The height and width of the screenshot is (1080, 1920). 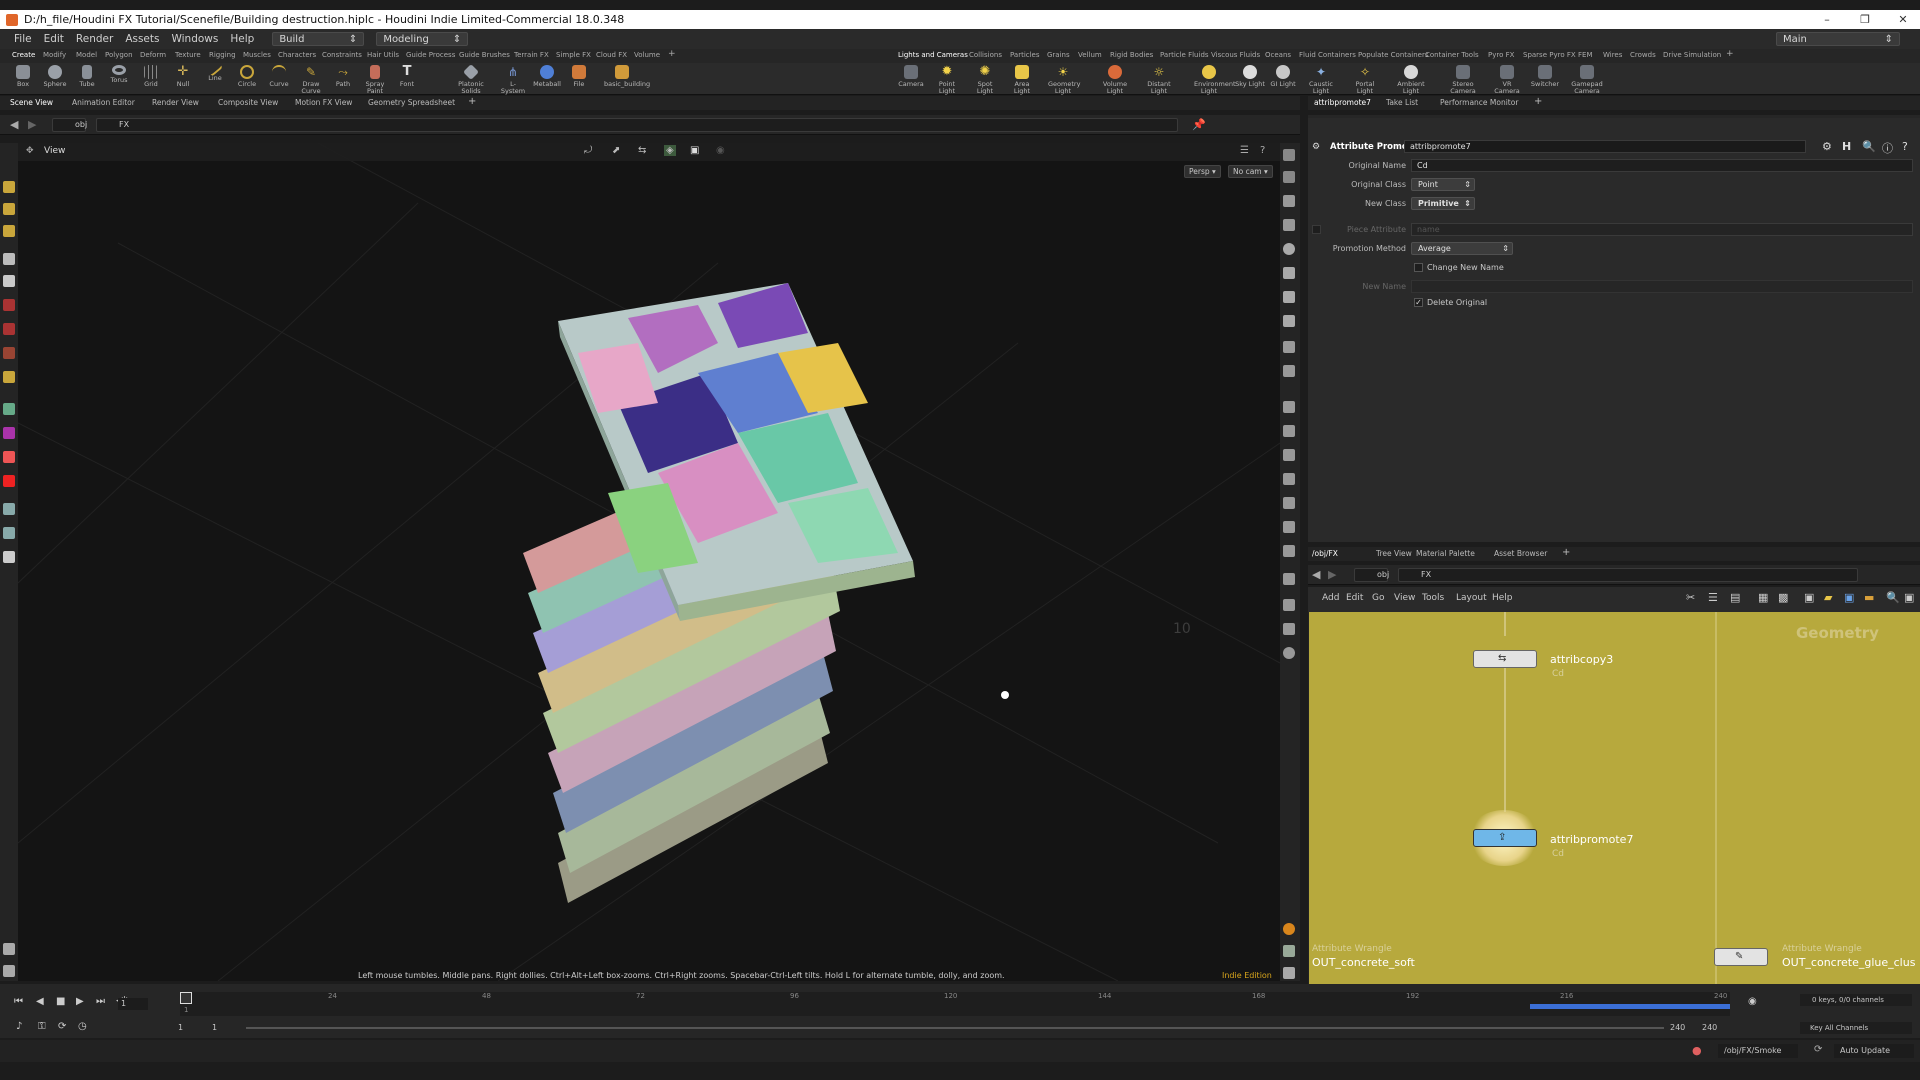 I want to click on preview-icon: ▣, so click(x=1909, y=597).